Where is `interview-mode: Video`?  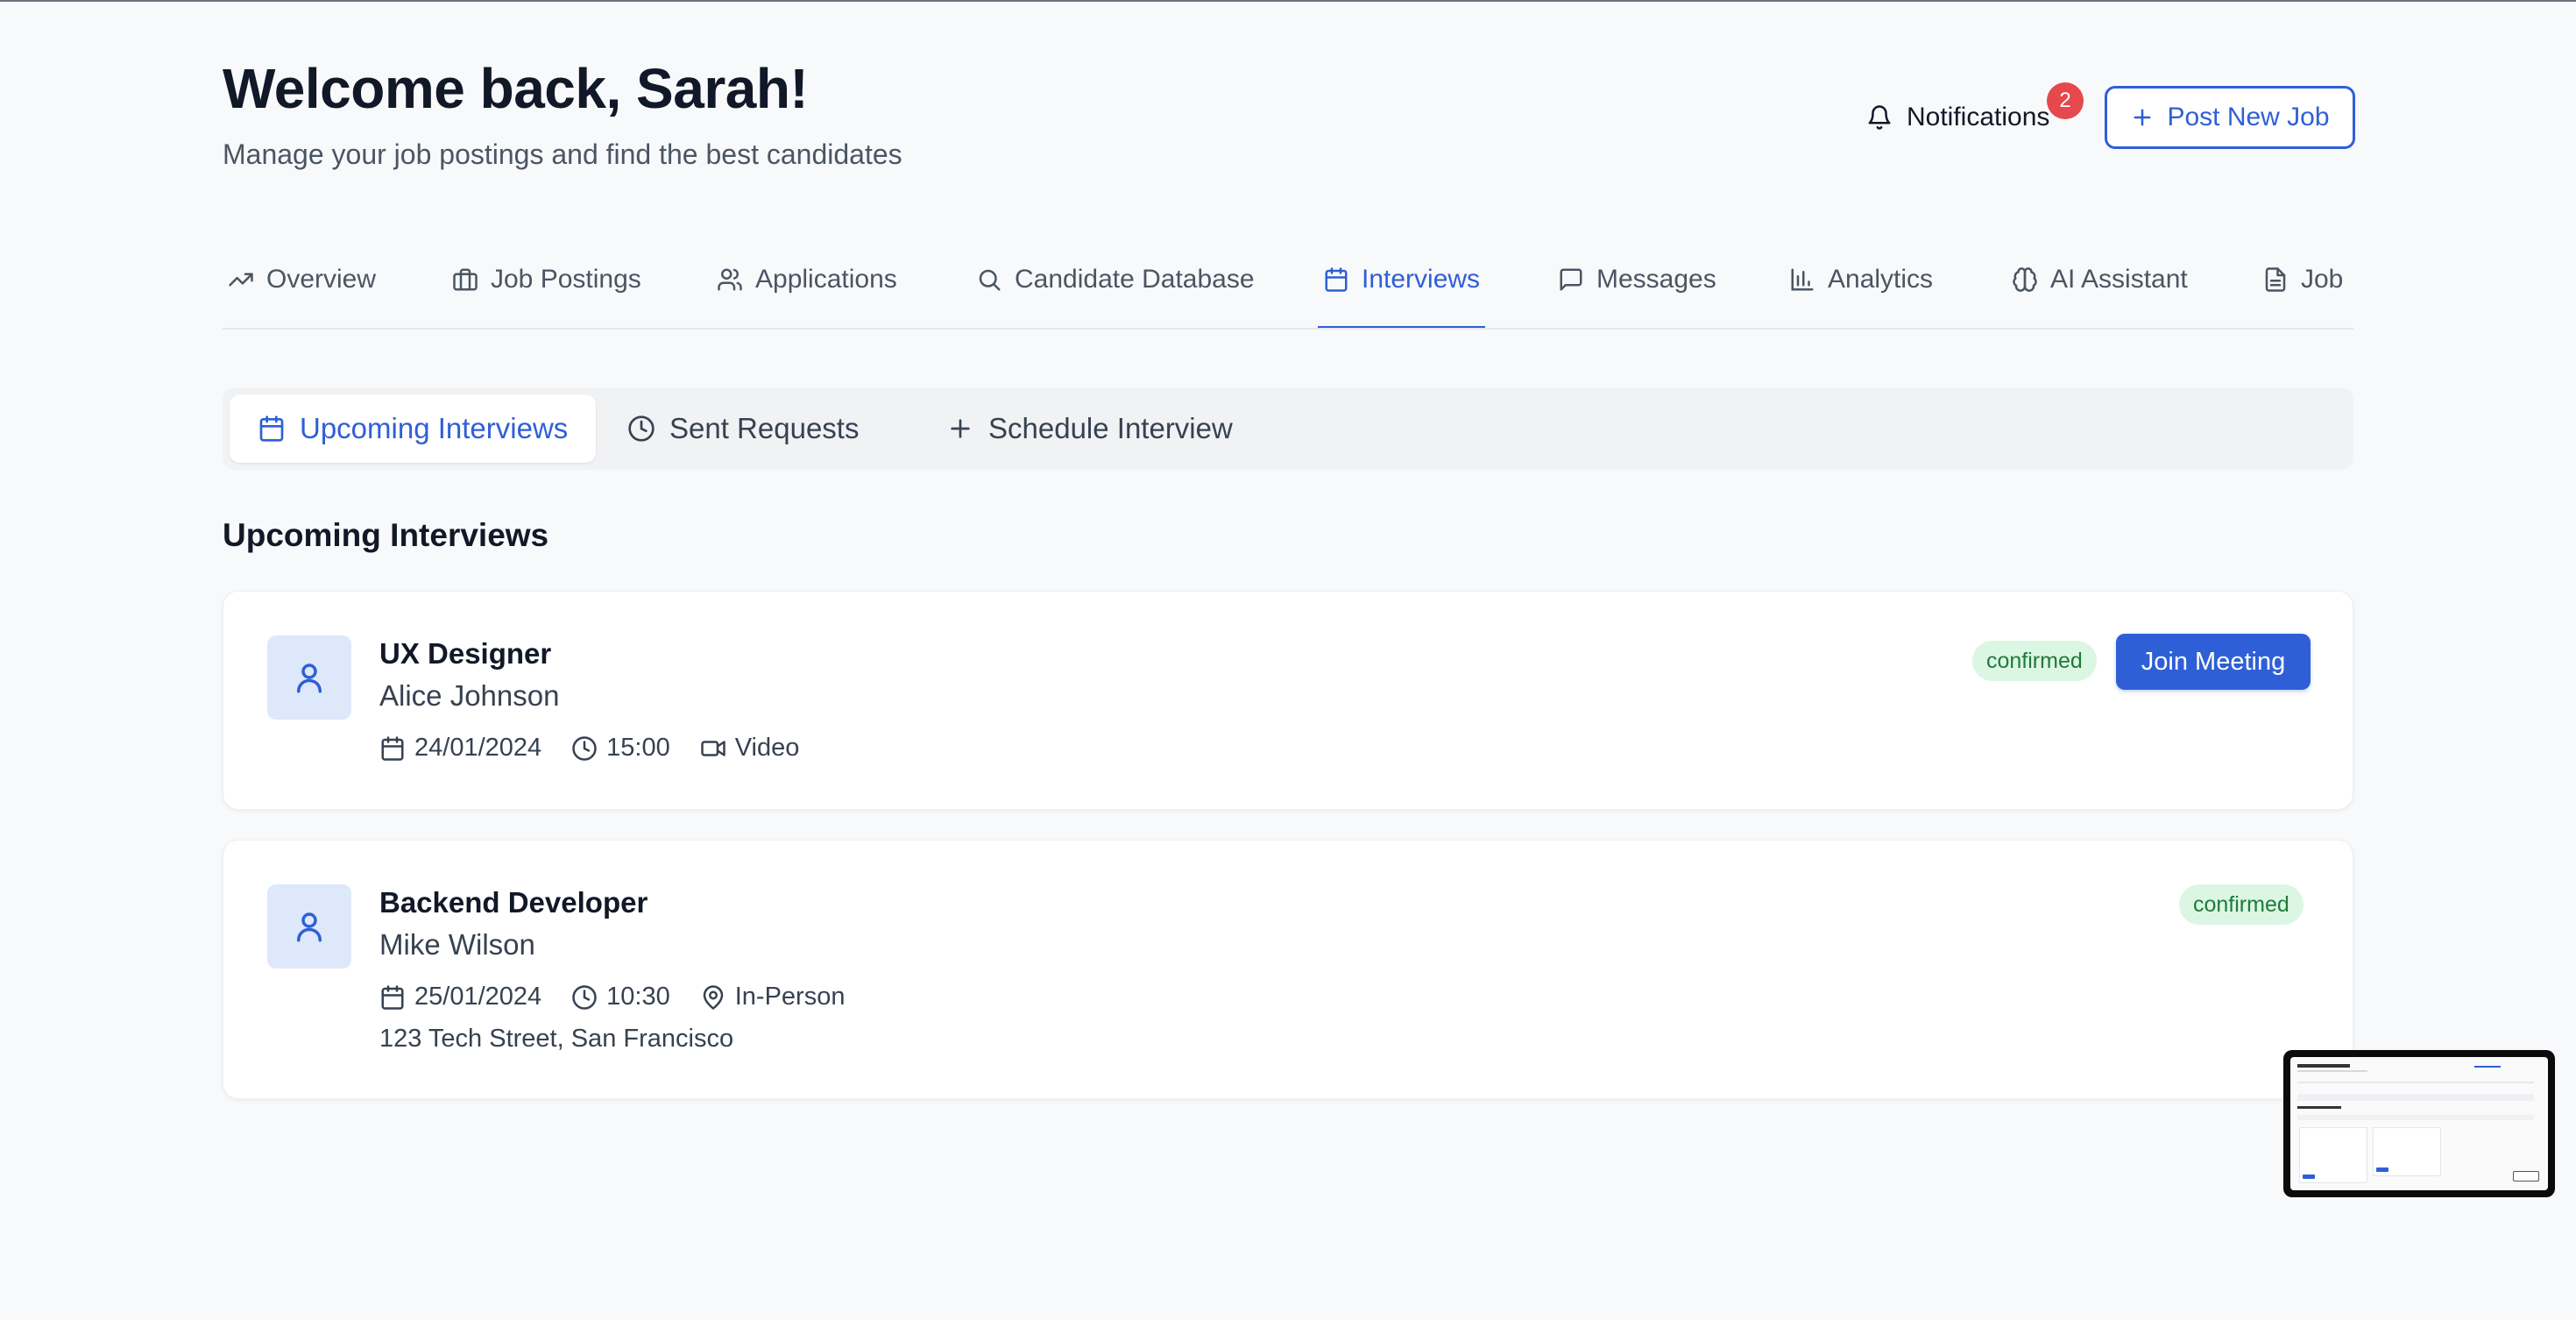 interview-mode: Video is located at coordinates (750, 748).